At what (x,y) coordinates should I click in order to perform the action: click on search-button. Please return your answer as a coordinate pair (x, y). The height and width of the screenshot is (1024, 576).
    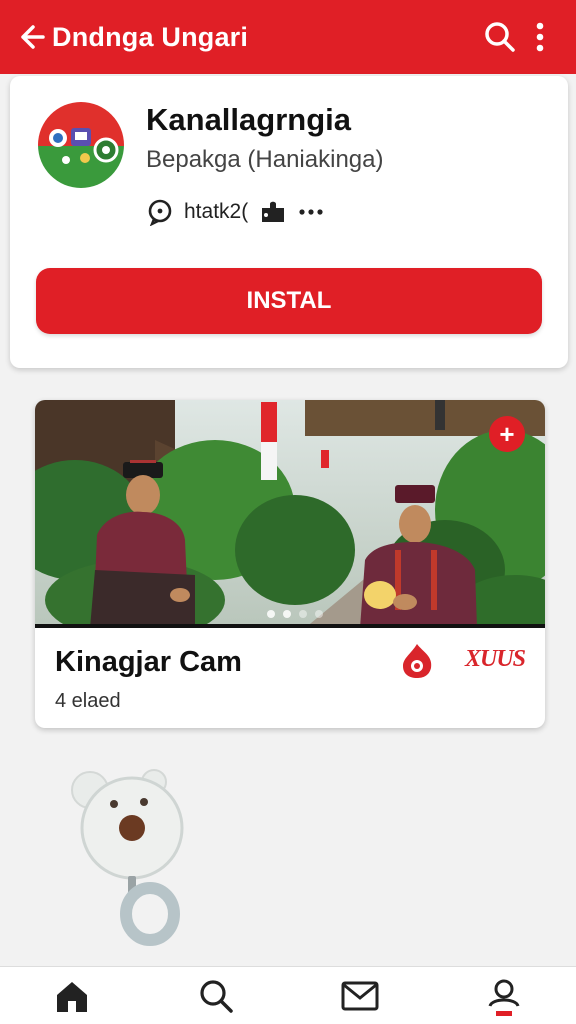
    Looking at the image, I should click on (500, 37).